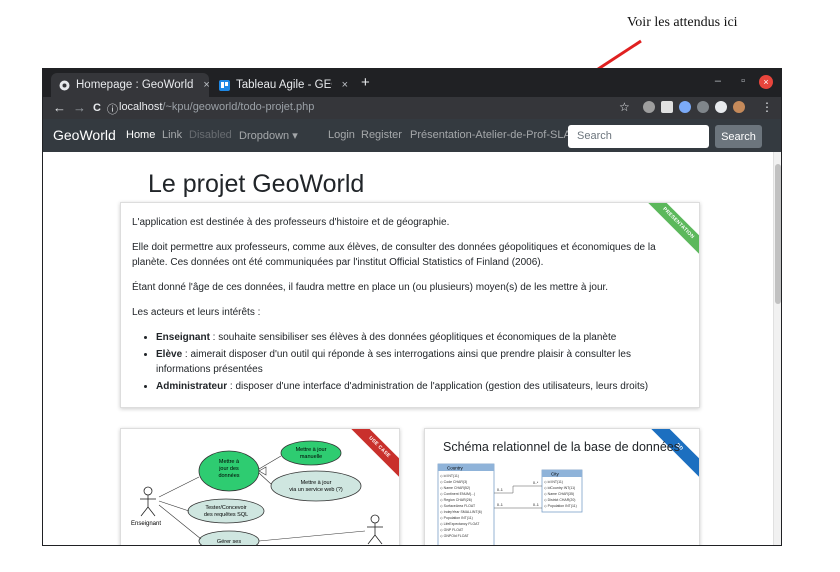  Describe the element at coordinates (455, 468) in the screenshot. I see `country-table-title: Country` at that location.